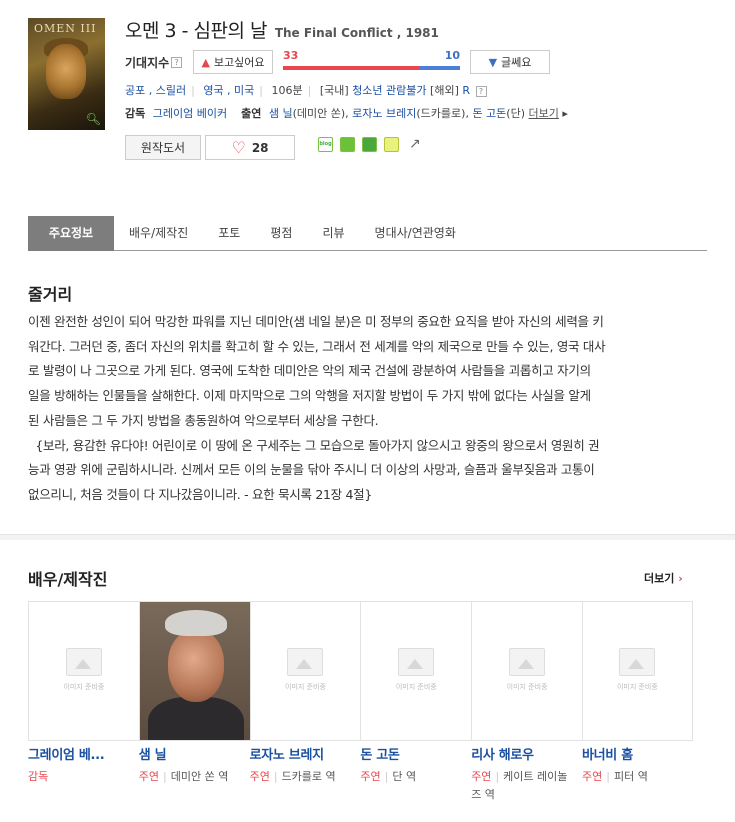 Image resolution: width=735 pixels, height=822 pixels. I want to click on tab-ratings: 평점, so click(281, 233).